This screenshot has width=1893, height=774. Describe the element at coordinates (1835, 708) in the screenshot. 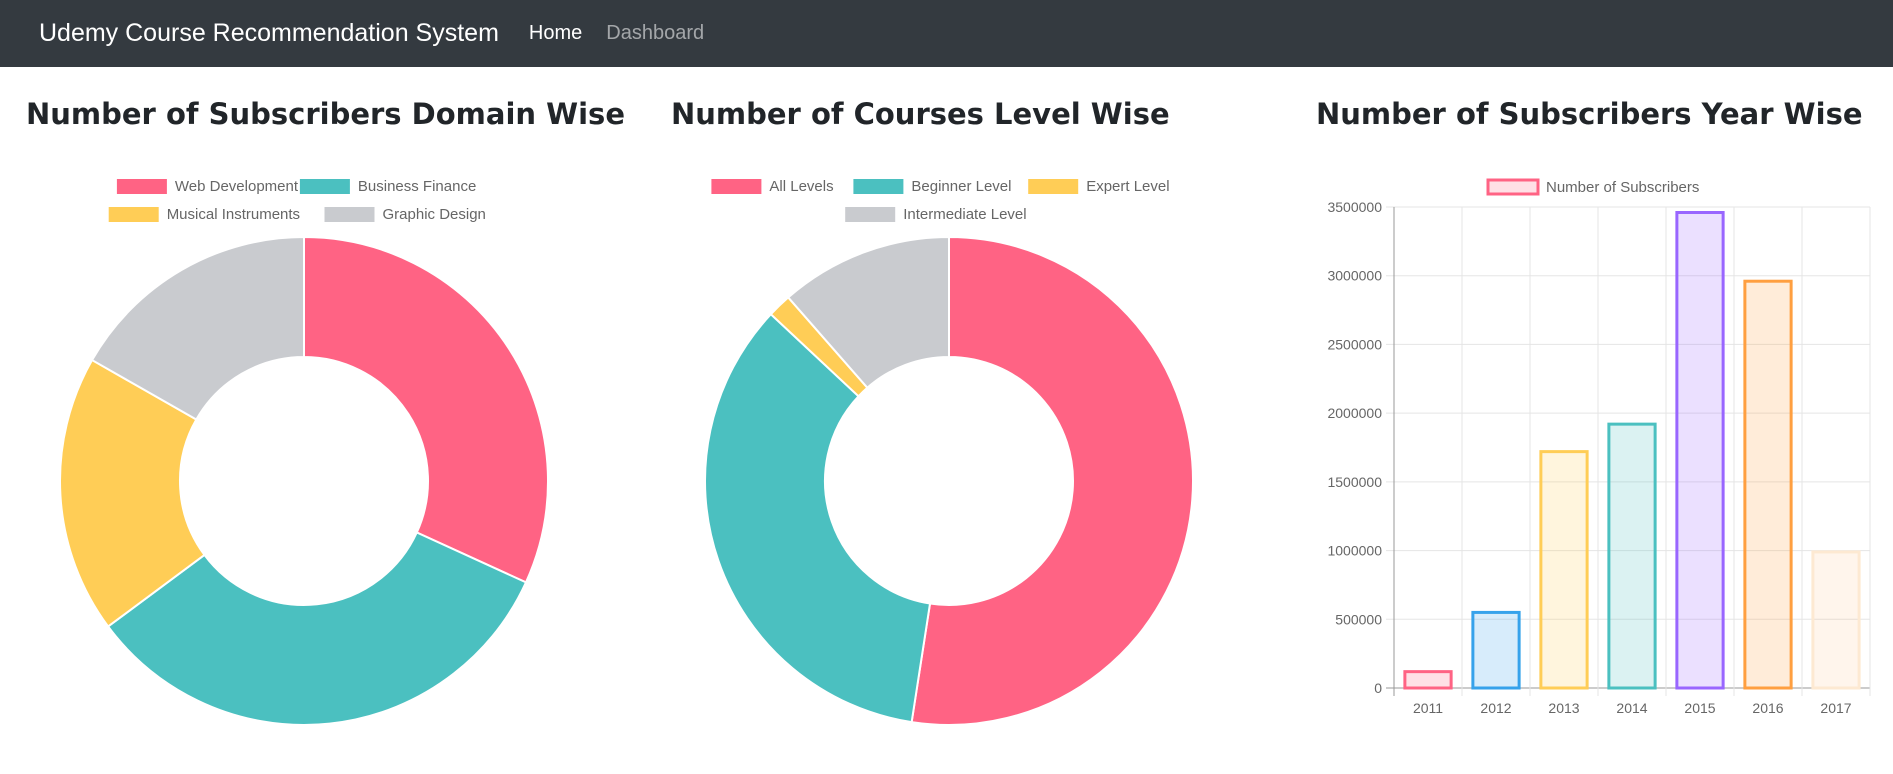

I see `x-tick-label: 2017` at that location.